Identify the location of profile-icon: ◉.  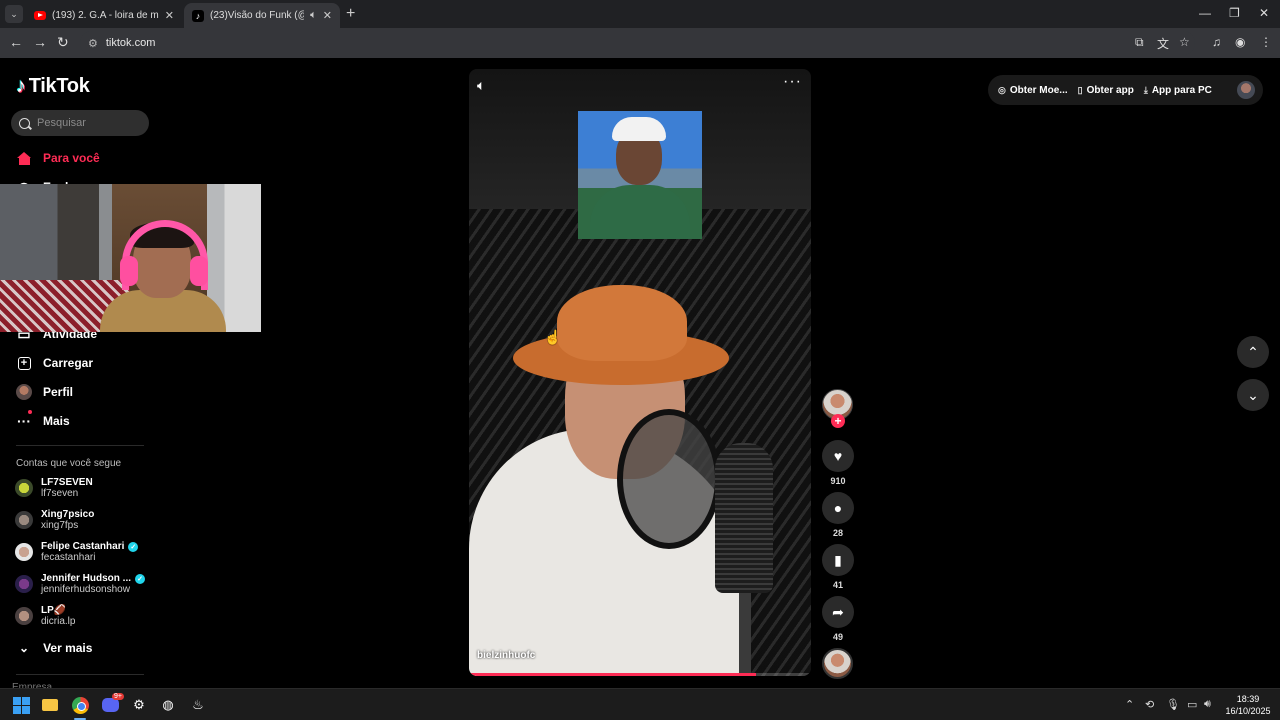
(1240, 42).